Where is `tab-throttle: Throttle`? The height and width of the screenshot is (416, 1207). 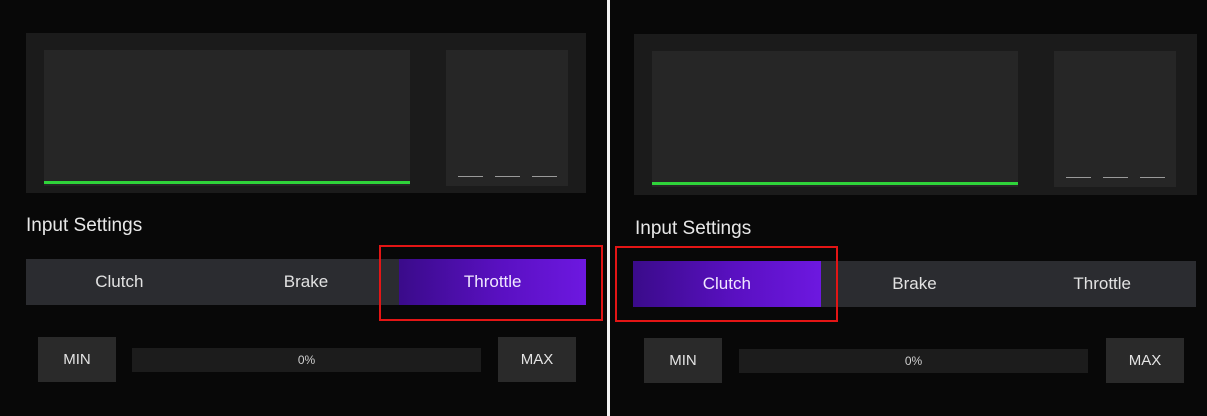
tab-throttle: Throttle is located at coordinates (1102, 284).